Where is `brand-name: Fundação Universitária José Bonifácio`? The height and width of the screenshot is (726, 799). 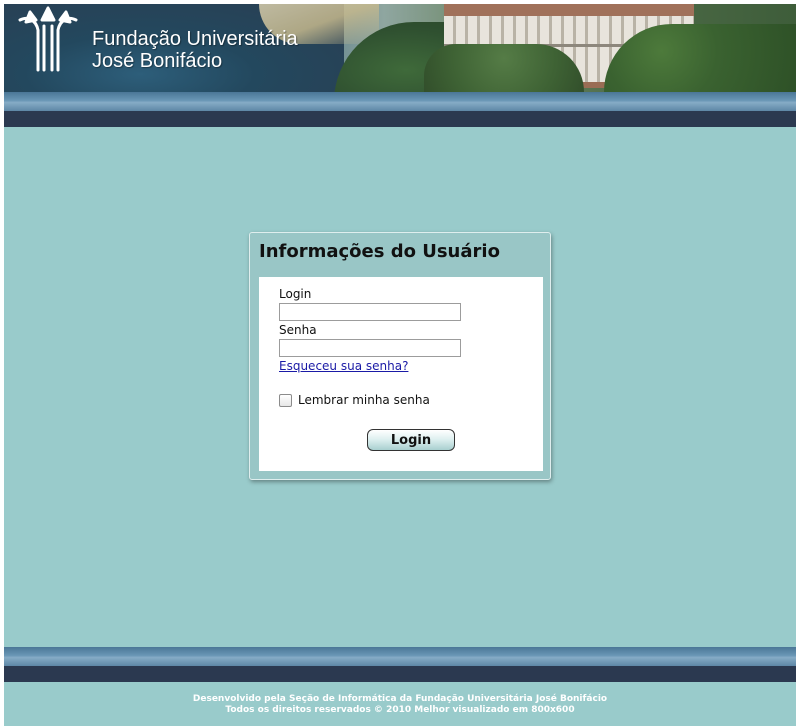
brand-name: Fundação Universitária José Bonifácio is located at coordinates (195, 50).